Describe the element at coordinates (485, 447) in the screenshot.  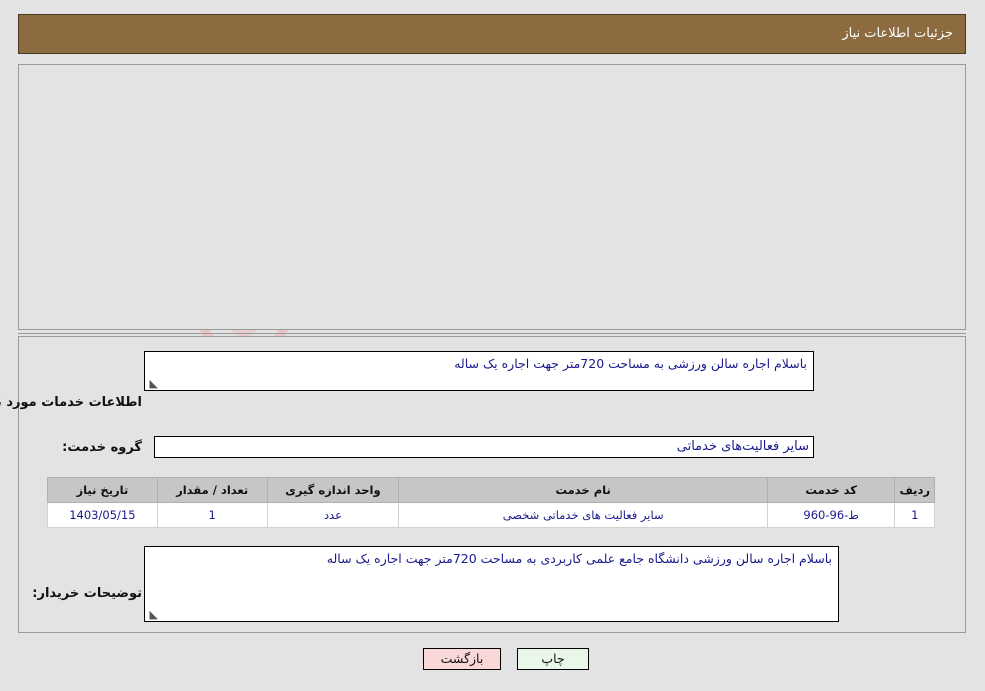
I see `field-service-group: سایر فعالیت‌های خدماتی` at that location.